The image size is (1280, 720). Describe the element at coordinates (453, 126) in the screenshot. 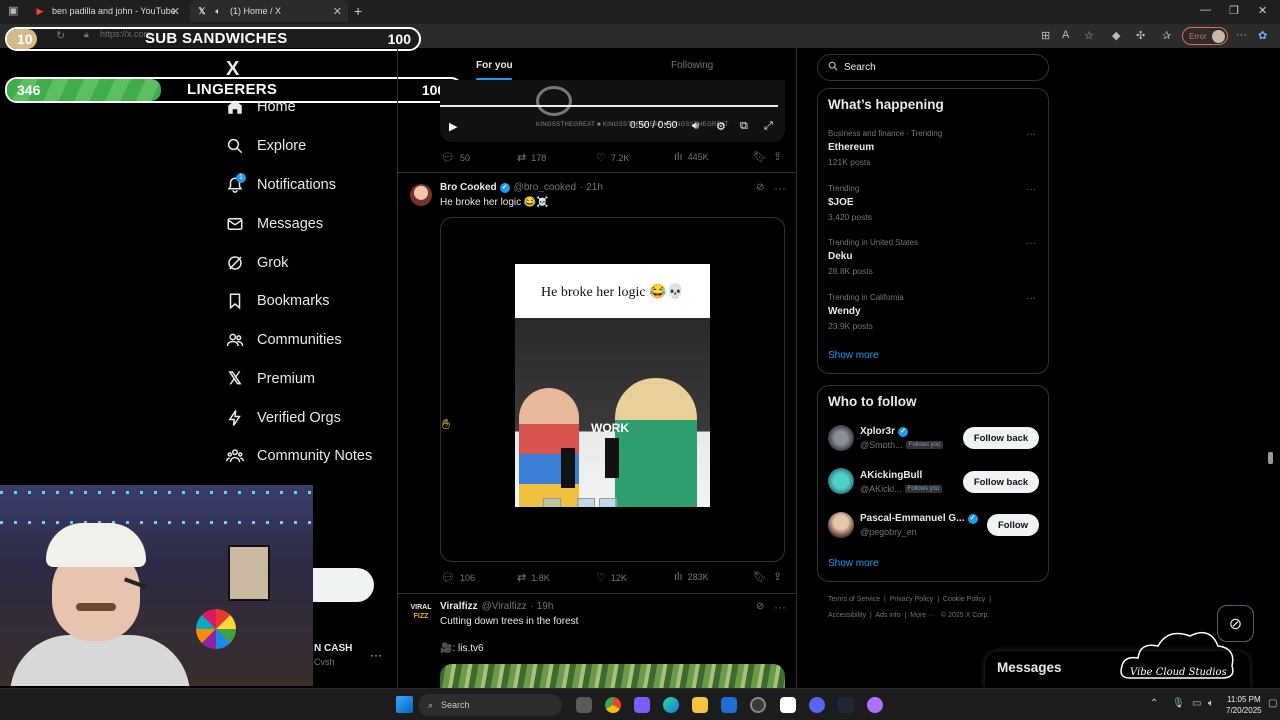

I see `play-icon: ▶` at that location.